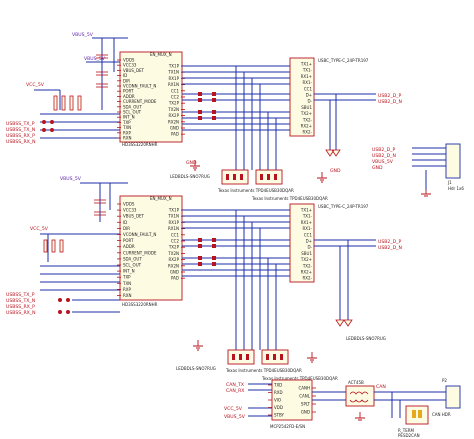  What do you see at coordinates (307, 132) in the screenshot?
I see `top-conn-pin-11: RX2-` at bounding box center [307, 132].